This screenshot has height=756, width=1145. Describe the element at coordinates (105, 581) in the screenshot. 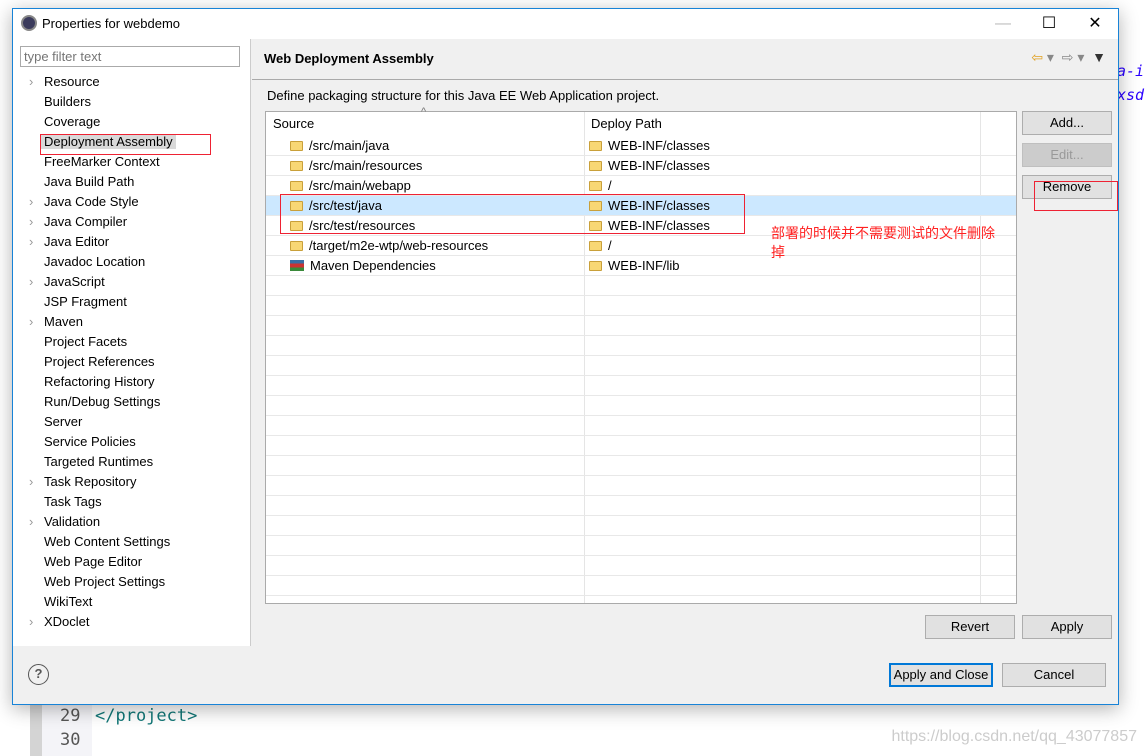

I see `sidebar-item-label: Web Project Settings` at that location.